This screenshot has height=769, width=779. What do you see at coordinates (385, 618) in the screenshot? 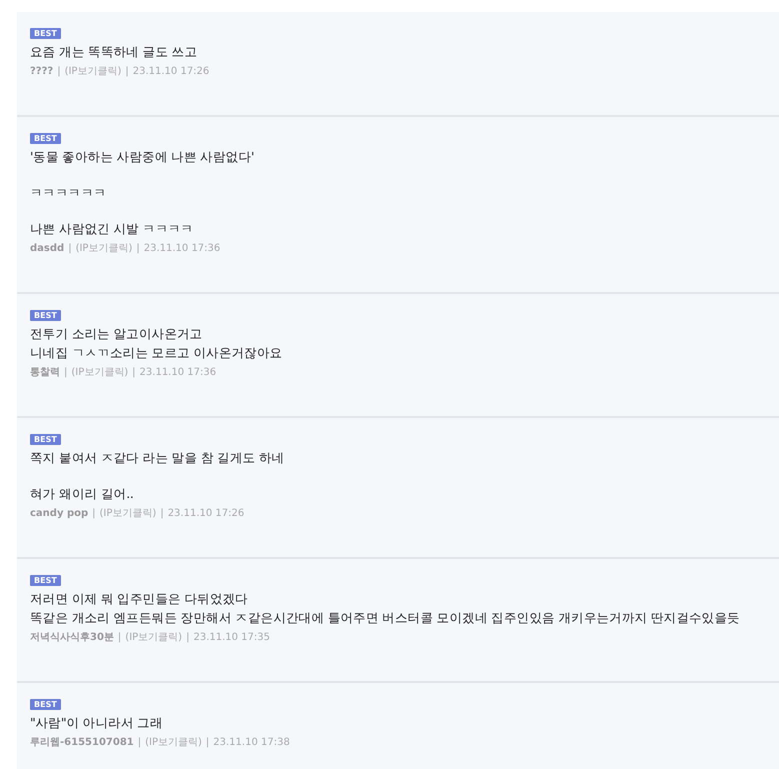
I see `comment-text: 똑같은 개소리 엠프든뭐든 장만해서 ㅈ같은시간대에 틀어주면 버스터콜 모이겠네 집주인있음 개키우는거까지 딴지걸수있을듯` at bounding box center [385, 618].